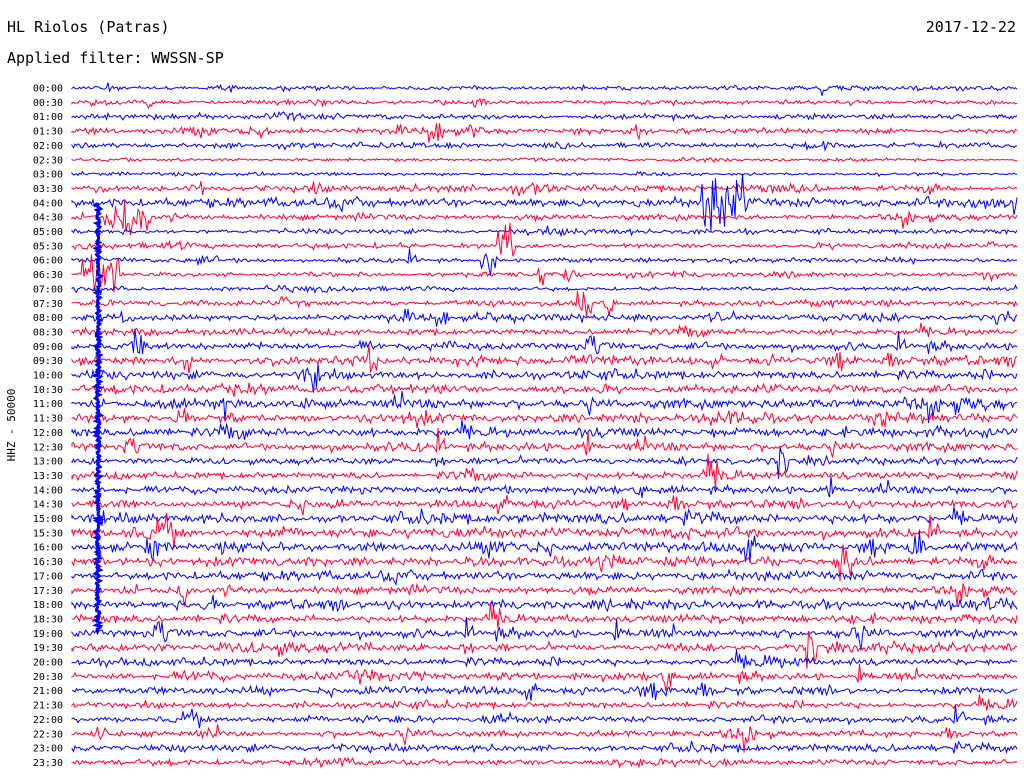  I want to click on time-label-1100: 11:00, so click(48, 404).